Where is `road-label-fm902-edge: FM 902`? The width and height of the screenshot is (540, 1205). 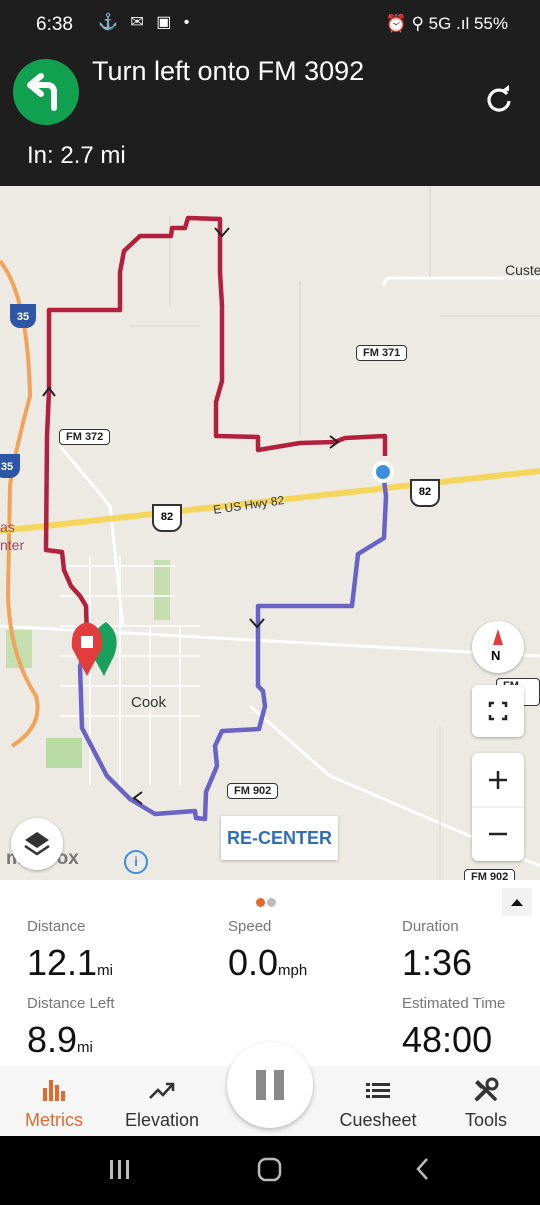 road-label-fm902-edge: FM 902 is located at coordinates (490, 874).